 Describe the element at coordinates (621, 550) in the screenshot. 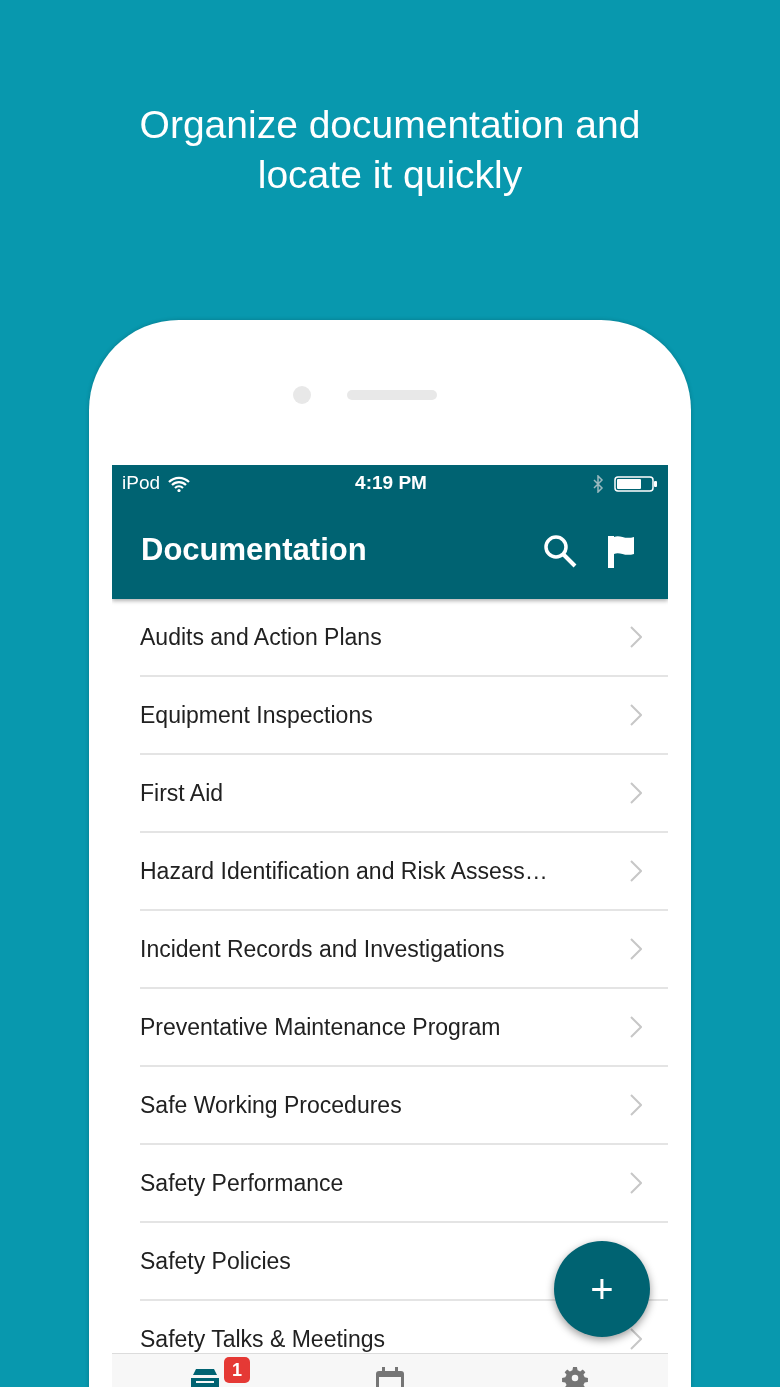

I see `flag-icon` at that location.